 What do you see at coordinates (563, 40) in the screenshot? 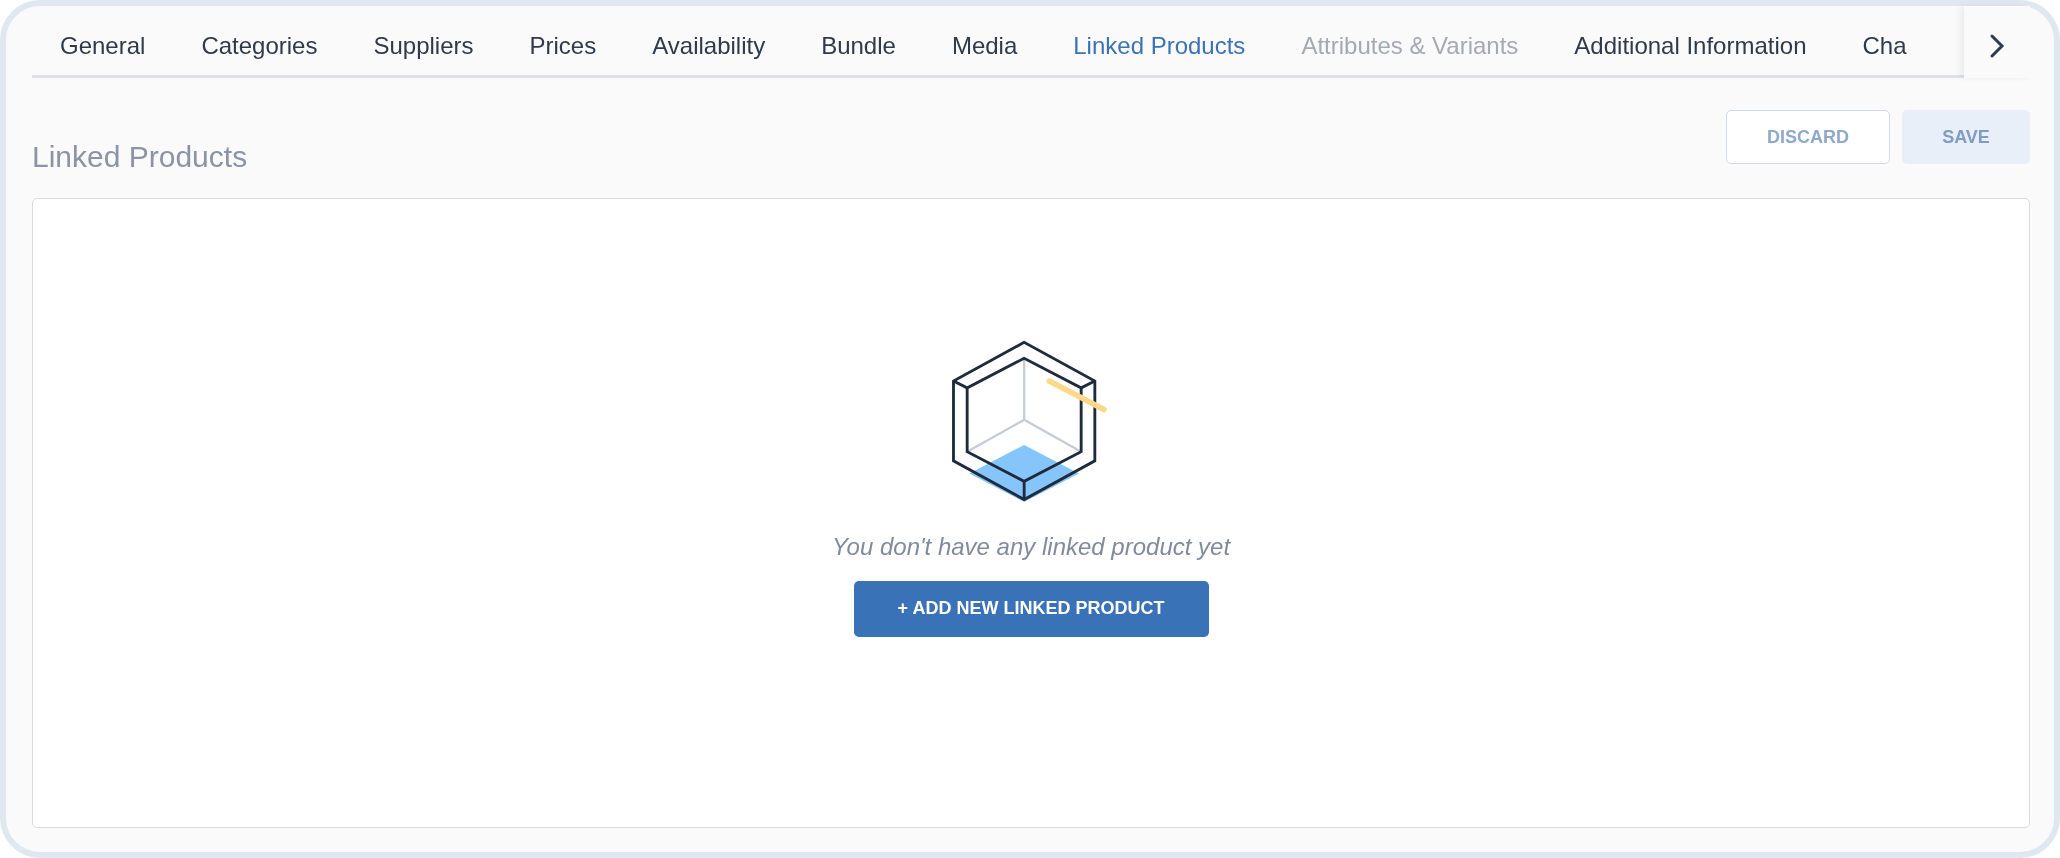
I see `tab: Prices` at bounding box center [563, 40].